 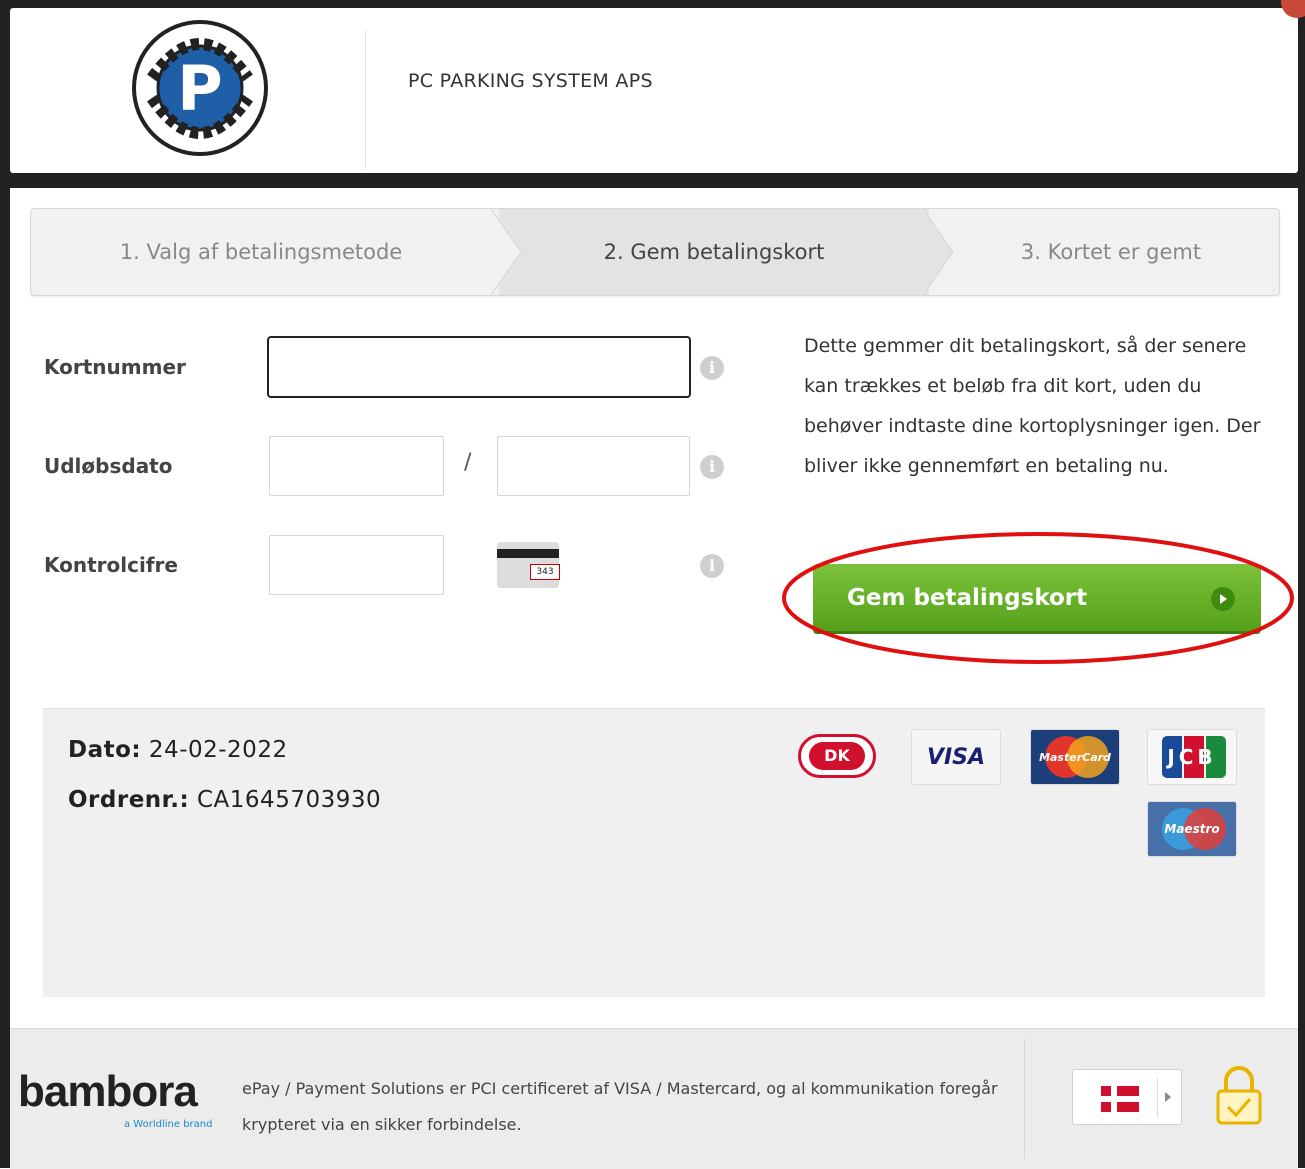 I want to click on maestro-text: Maestro, so click(x=1192, y=829).